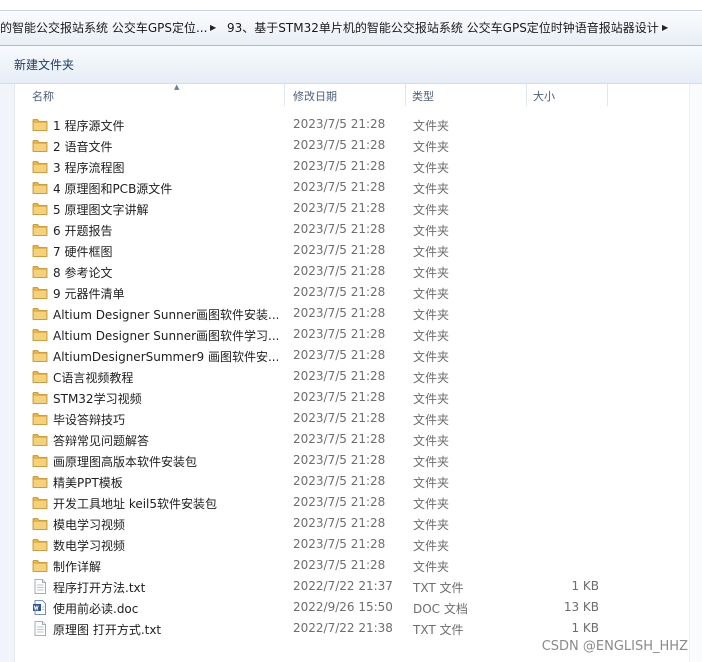 The width and height of the screenshot is (702, 662). I want to click on word-doc-icon, so click(40, 607).